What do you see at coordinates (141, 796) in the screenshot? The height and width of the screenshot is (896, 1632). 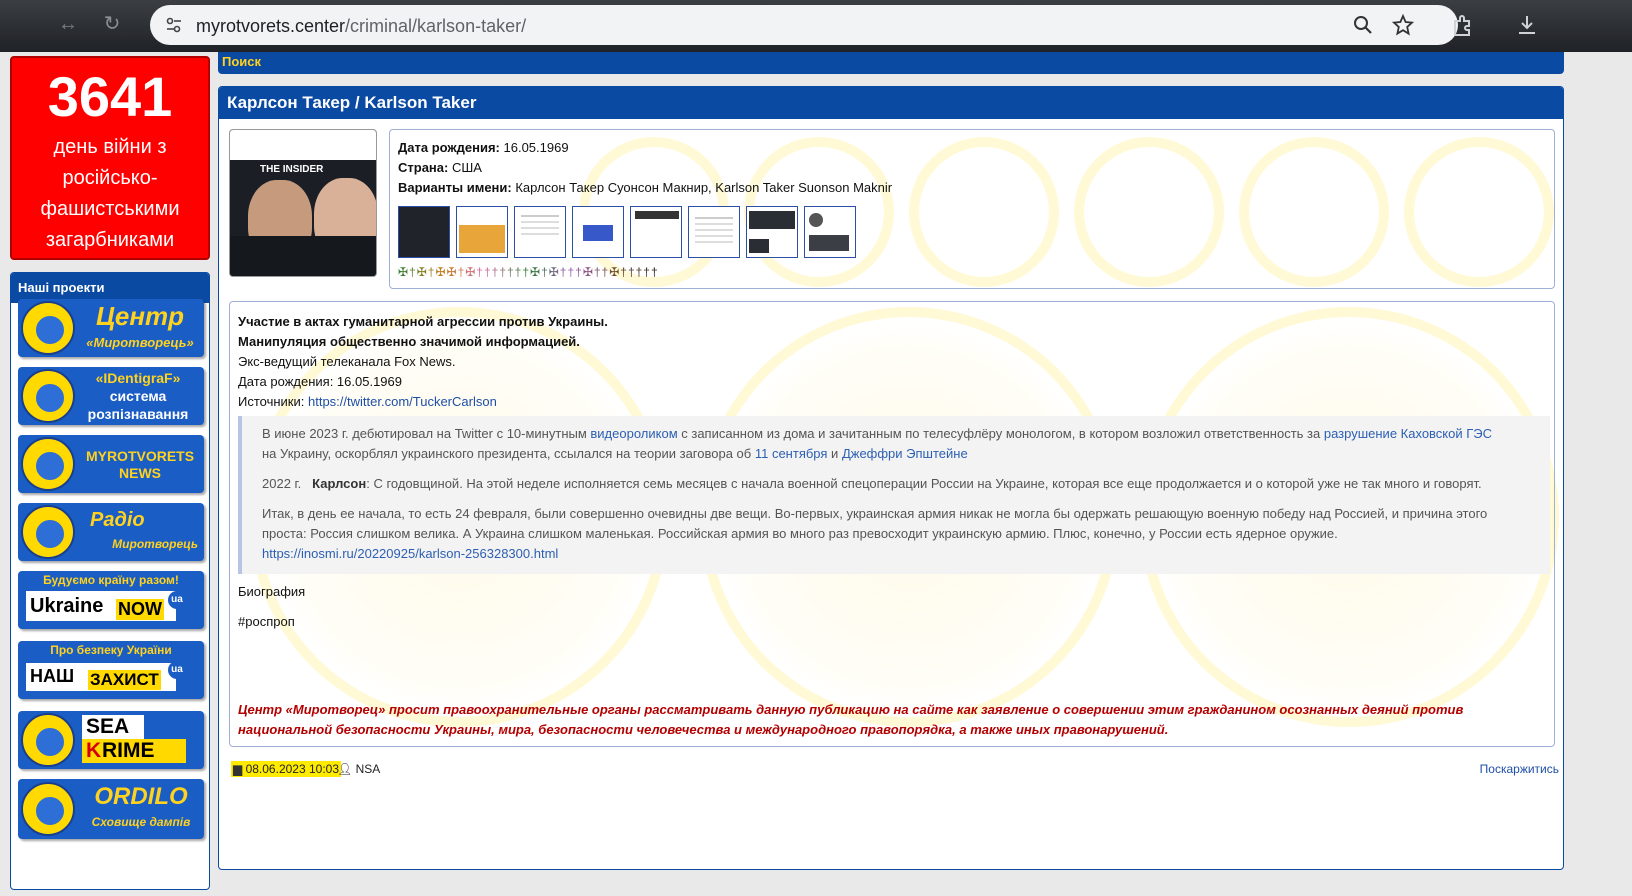 I see `project-title: ORDILO` at bounding box center [141, 796].